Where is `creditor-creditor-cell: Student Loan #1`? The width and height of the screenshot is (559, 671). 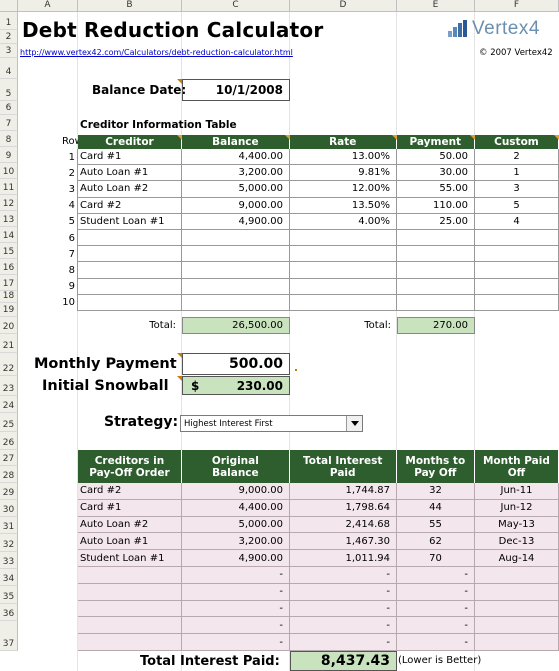 creditor-creditor-cell: Student Loan #1 is located at coordinates (130, 221).